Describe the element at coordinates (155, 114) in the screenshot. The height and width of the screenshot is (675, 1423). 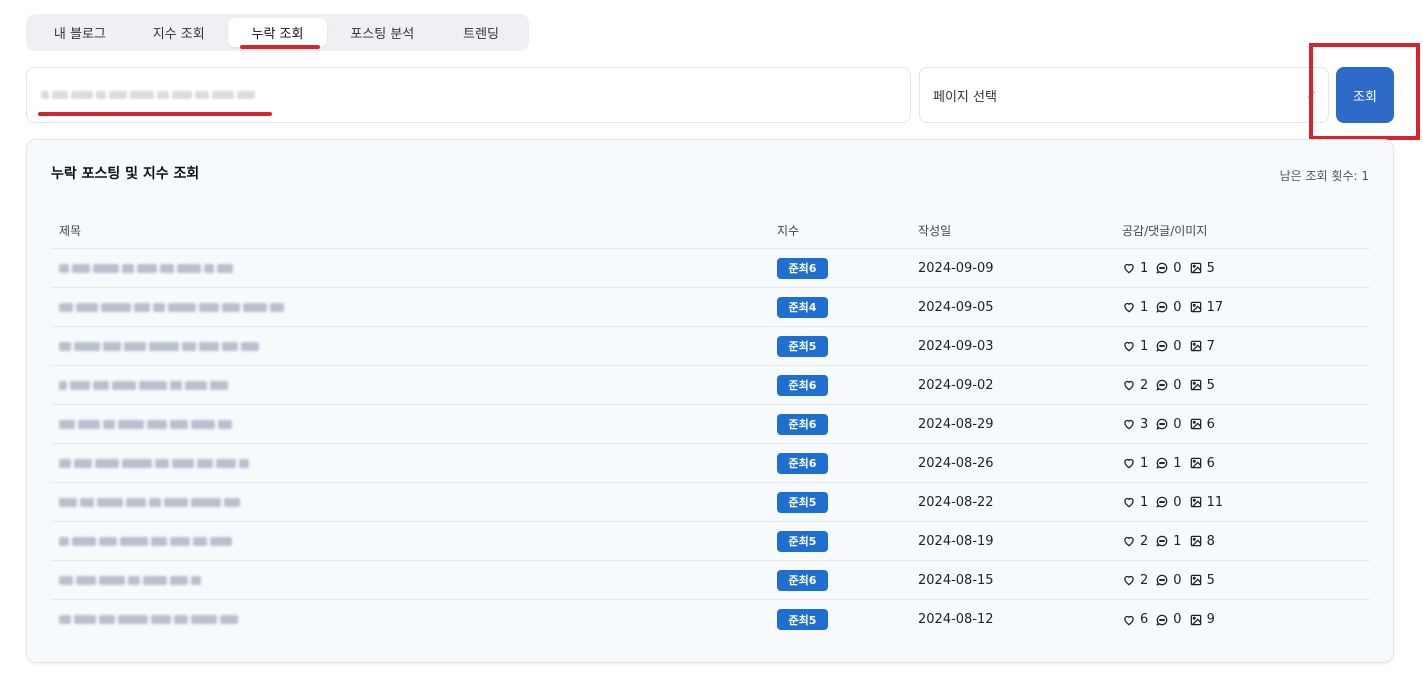
I see `url-highlight-mark` at that location.